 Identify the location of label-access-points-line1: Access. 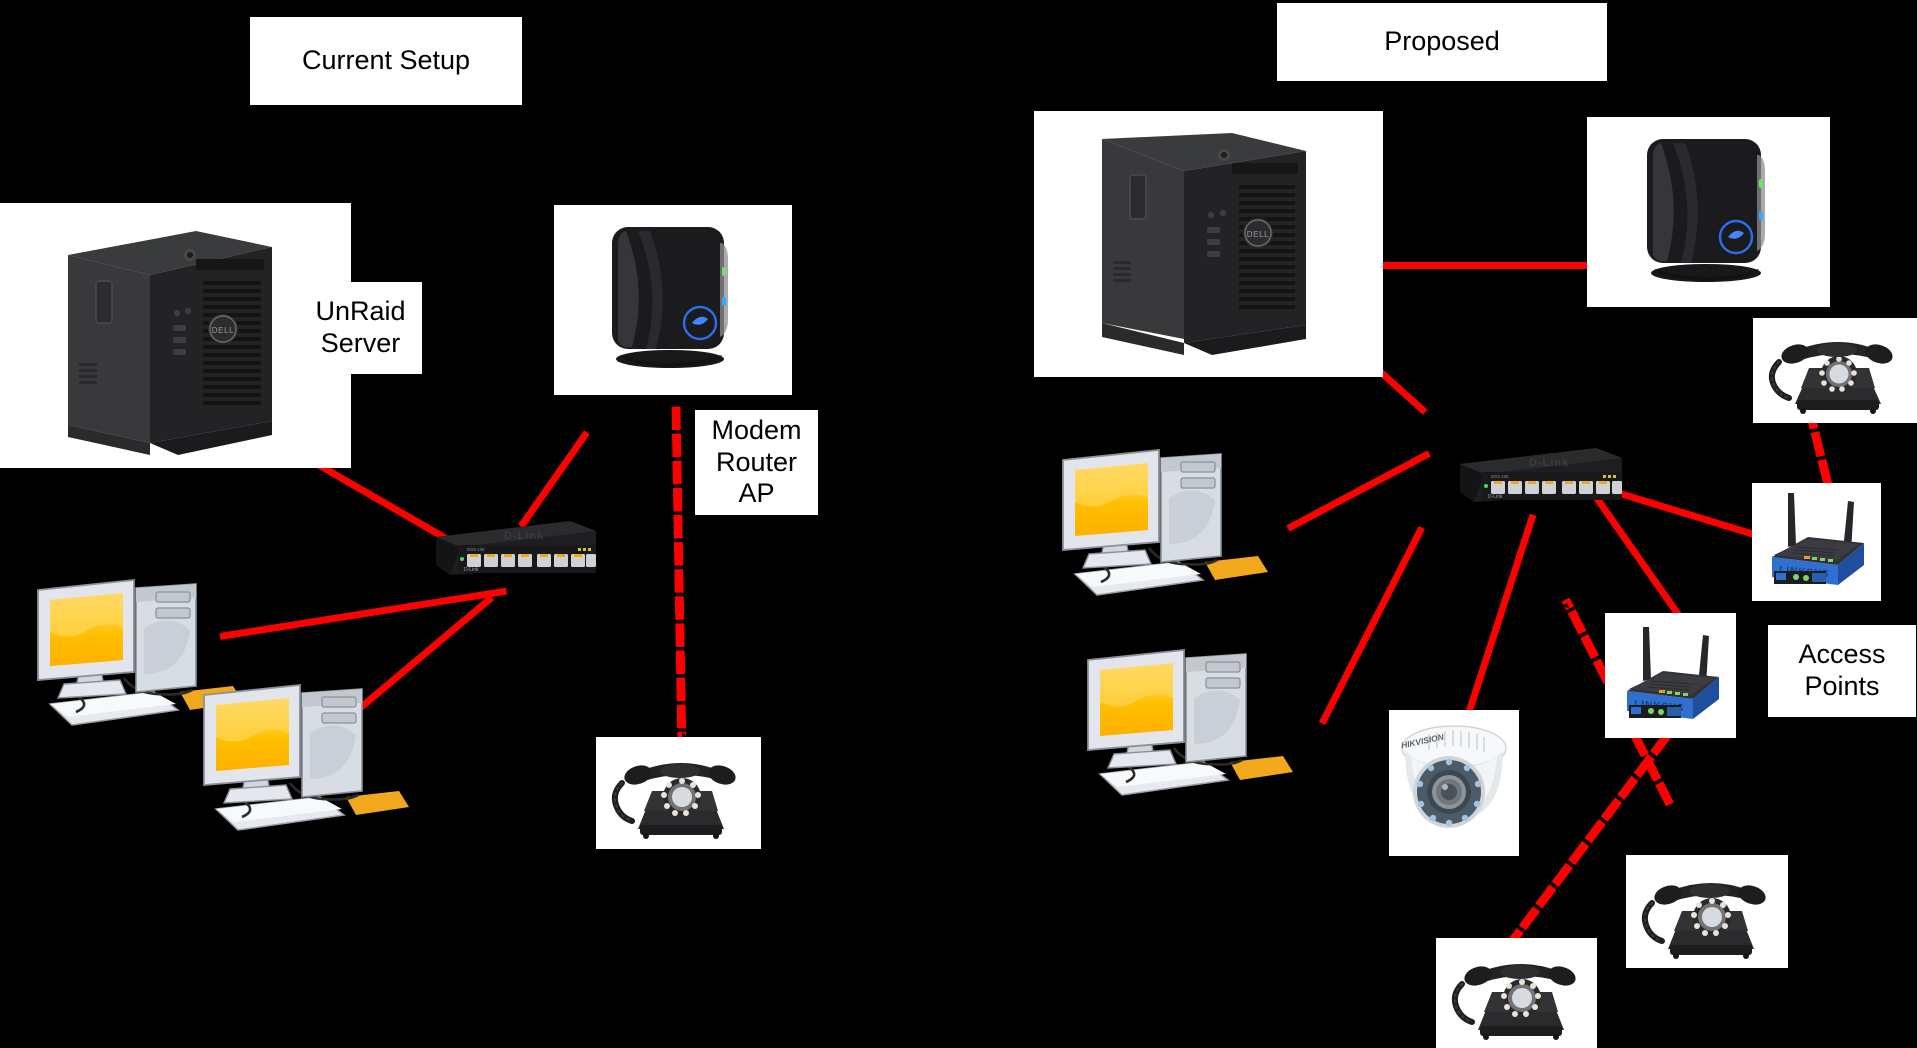
(1842, 654).